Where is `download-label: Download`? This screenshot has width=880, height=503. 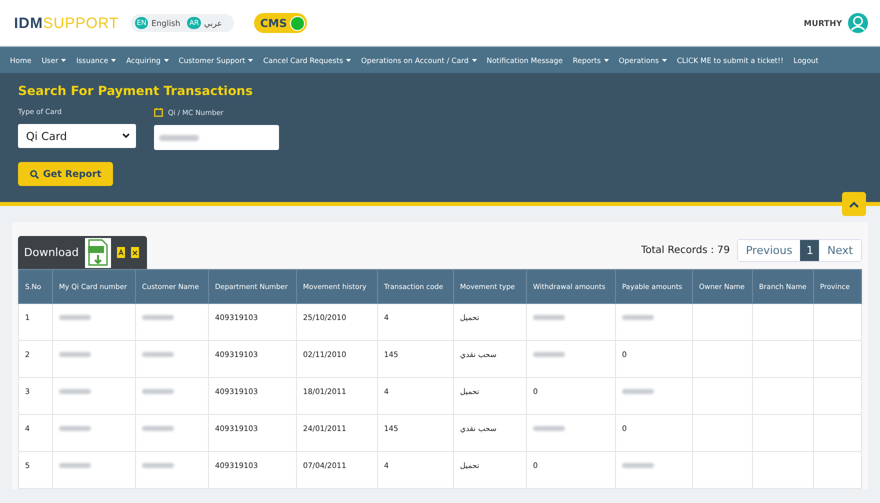 download-label: Download is located at coordinates (51, 252).